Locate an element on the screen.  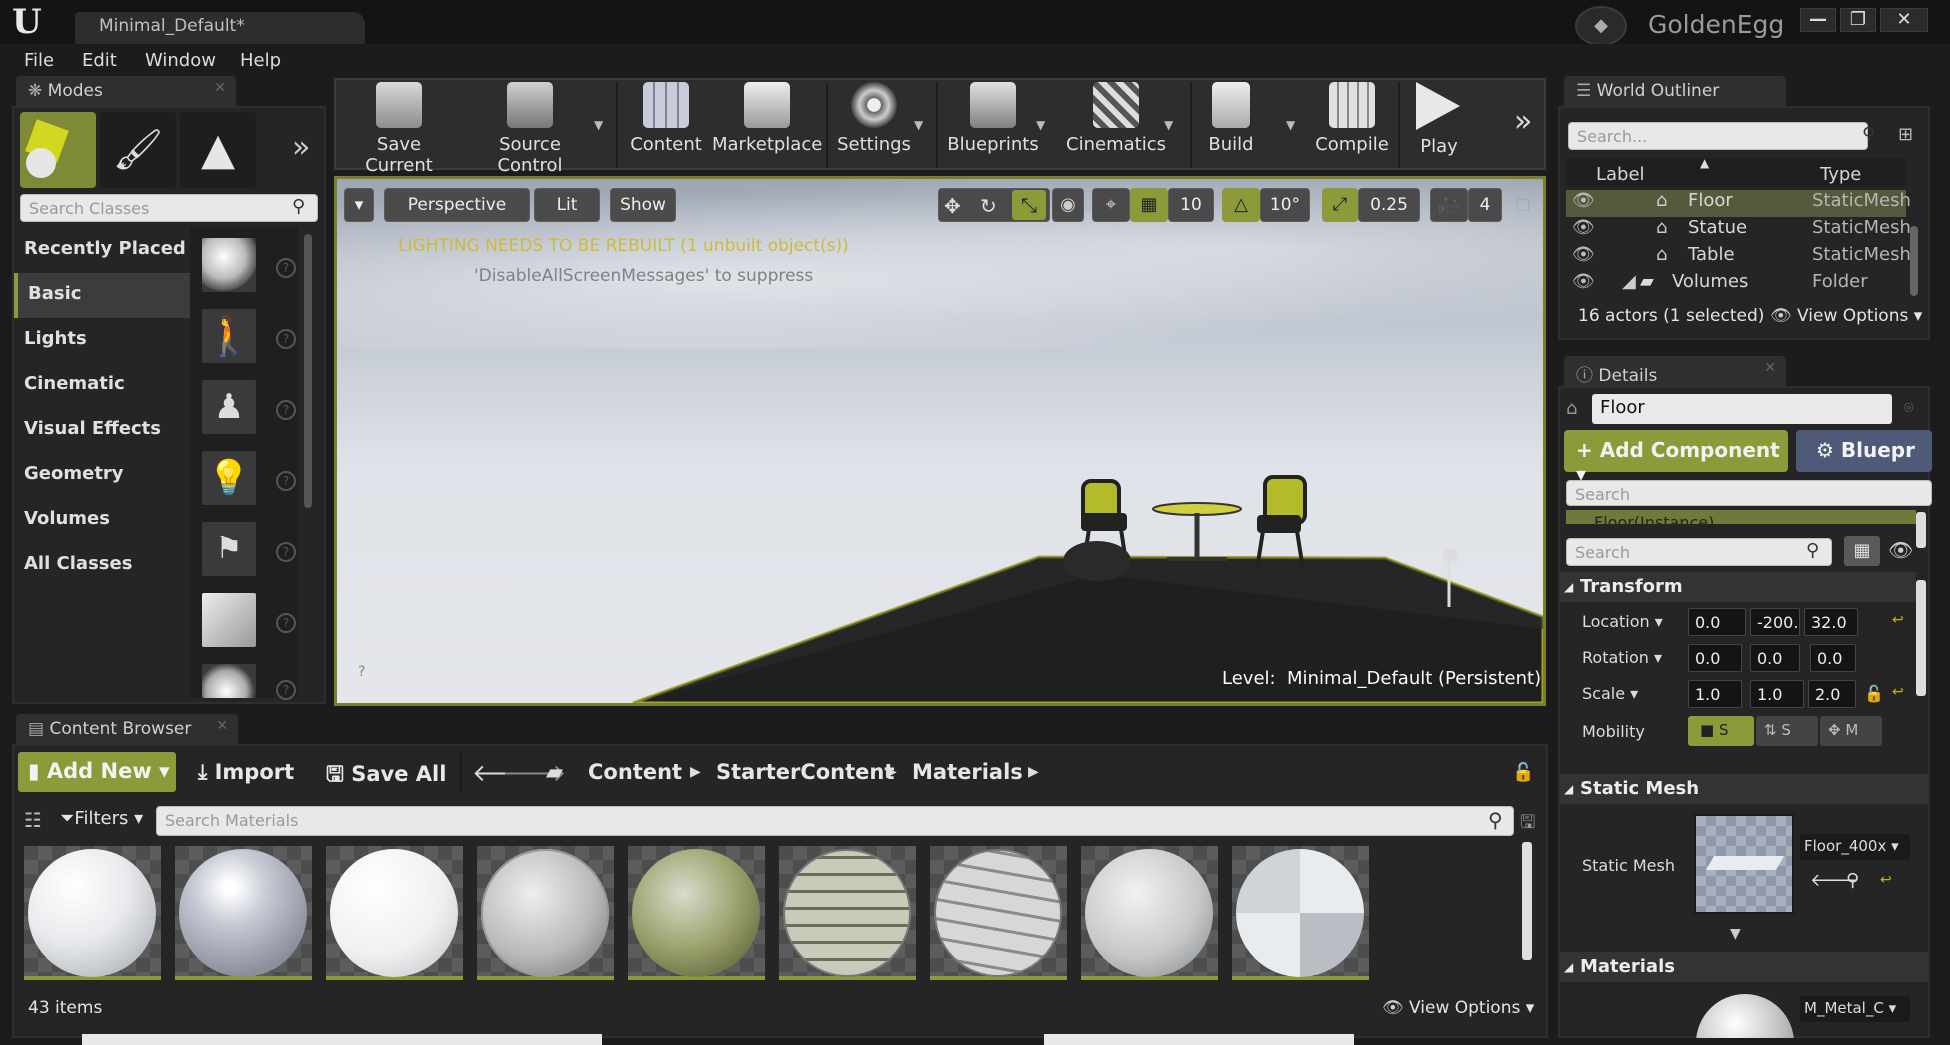
scale-z-field: 2.0 is located at coordinates (1832, 694).